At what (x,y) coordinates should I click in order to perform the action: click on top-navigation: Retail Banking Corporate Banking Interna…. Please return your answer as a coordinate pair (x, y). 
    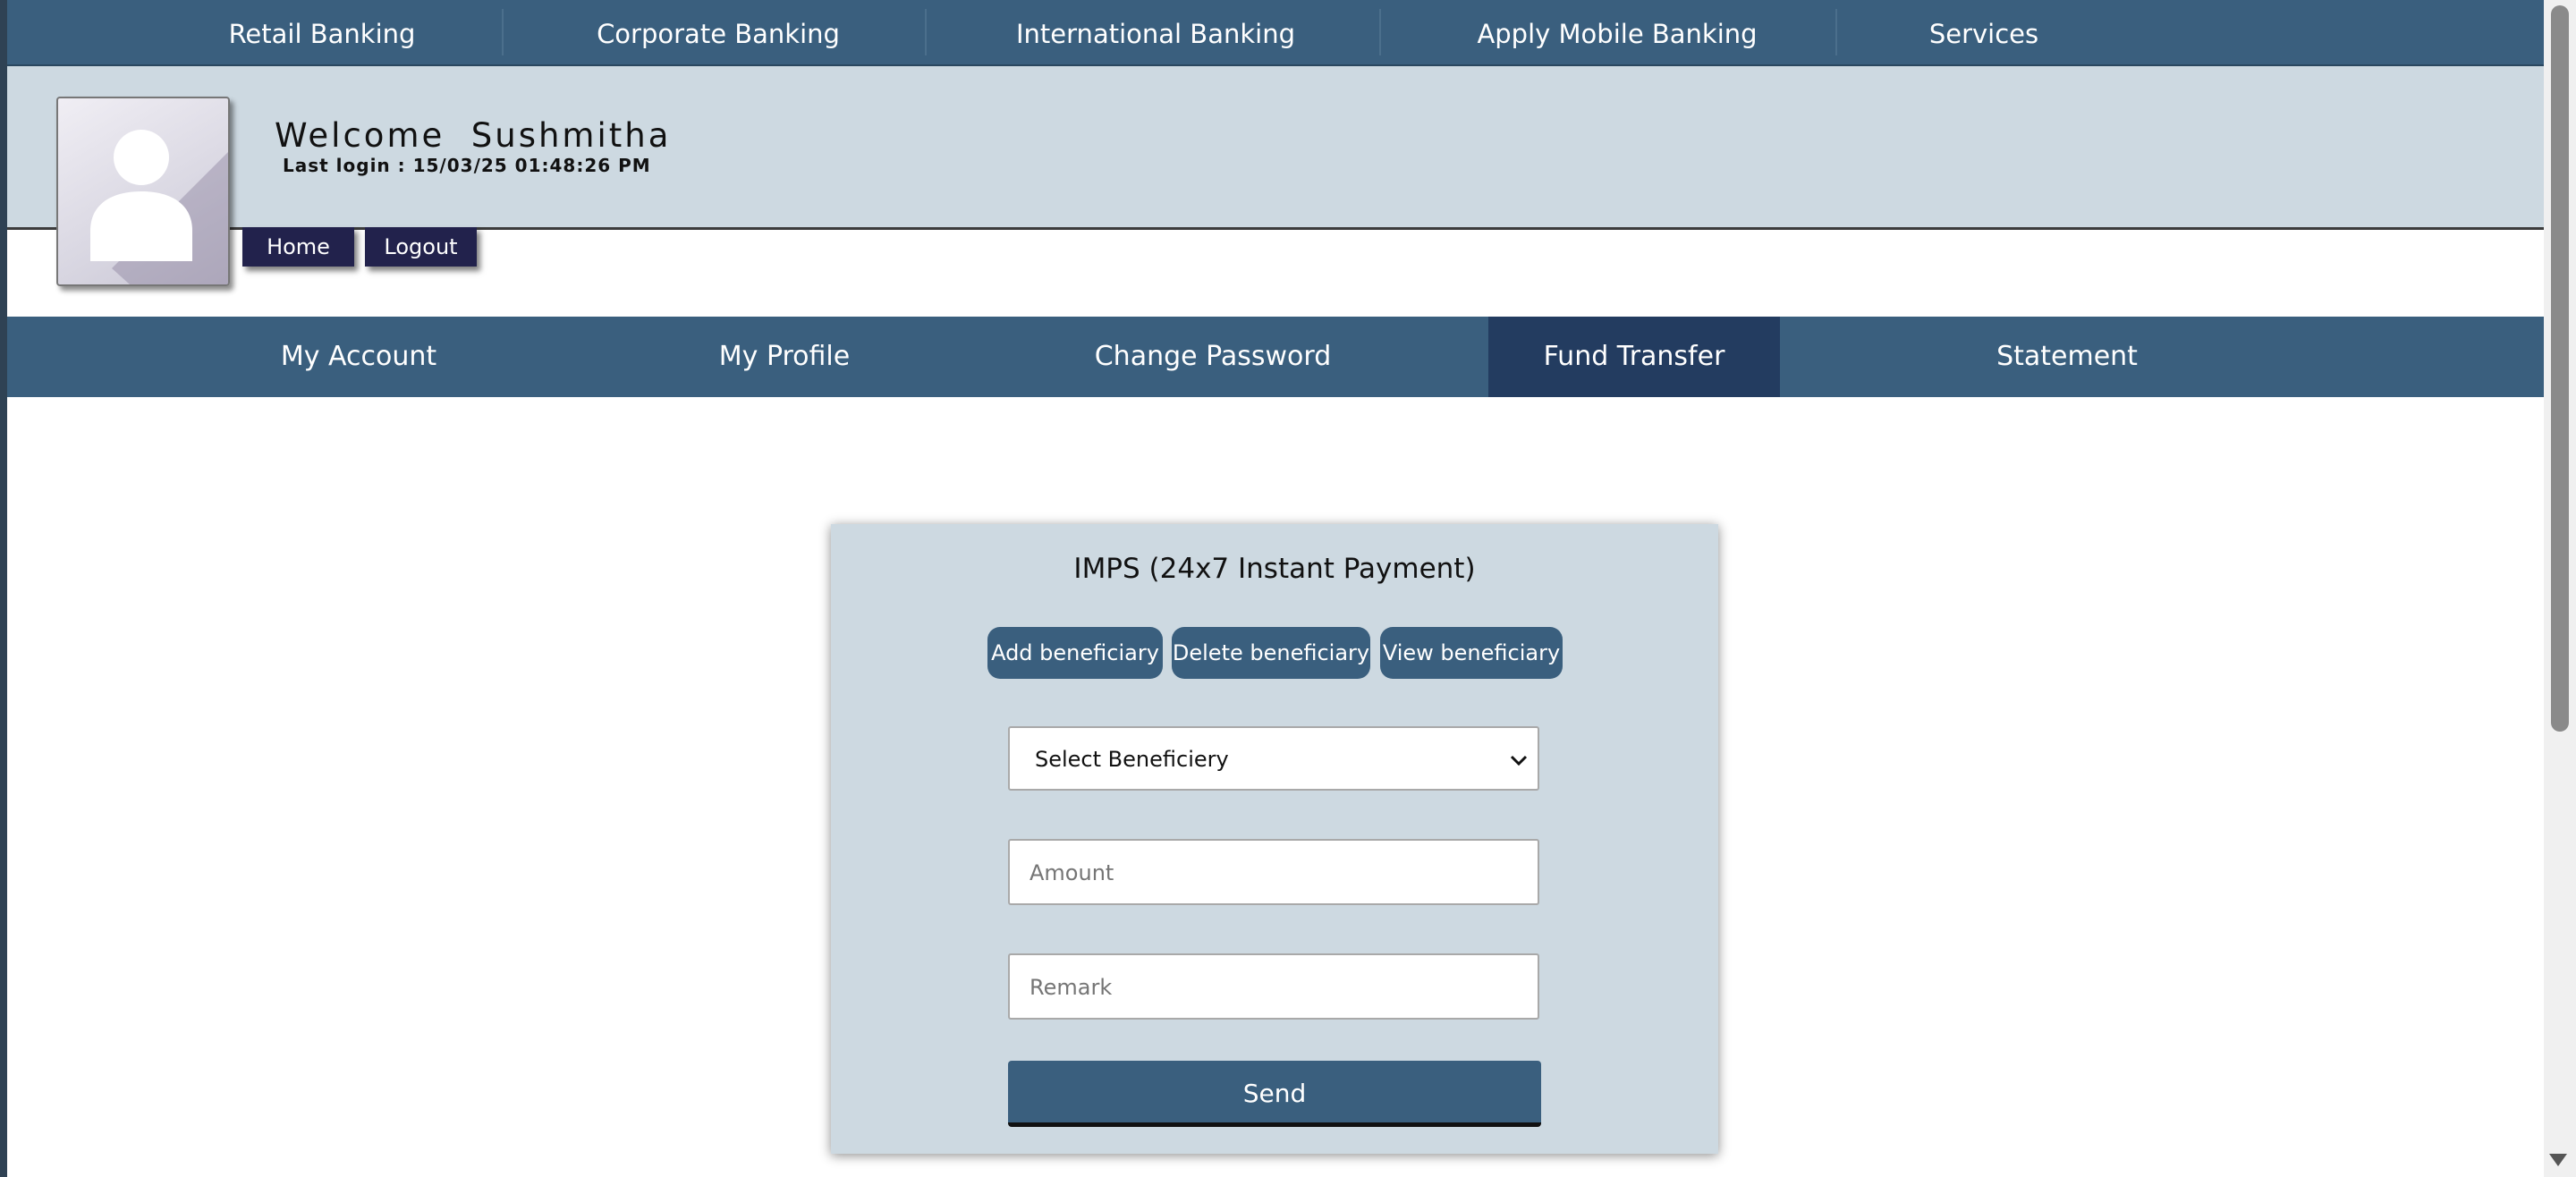
    Looking at the image, I should click on (1275, 33).